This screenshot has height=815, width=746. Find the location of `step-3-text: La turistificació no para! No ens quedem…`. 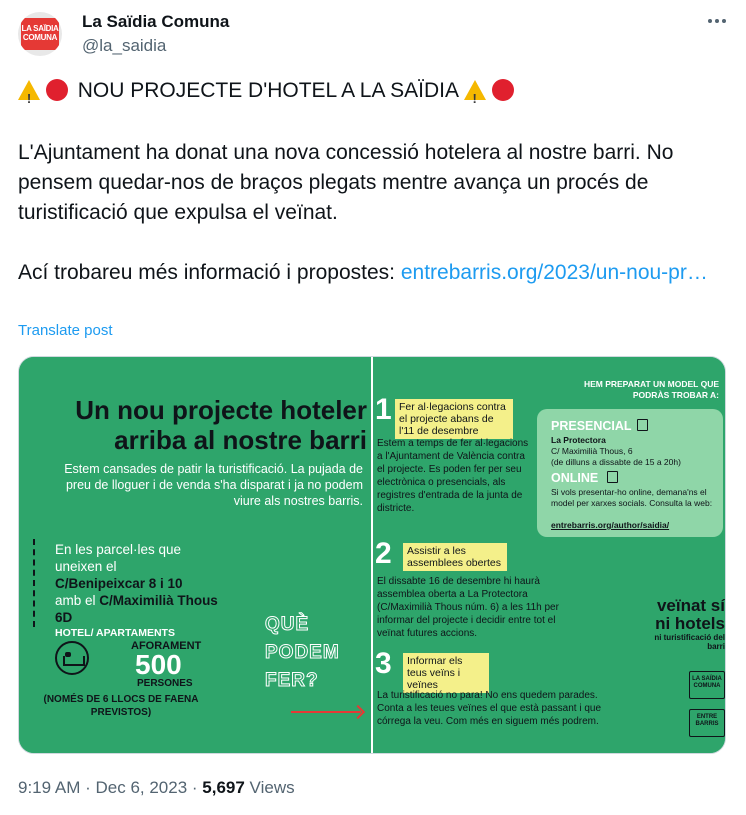

step-3-text: La turistificació no para! No ens quedem… is located at coordinates (489, 708).